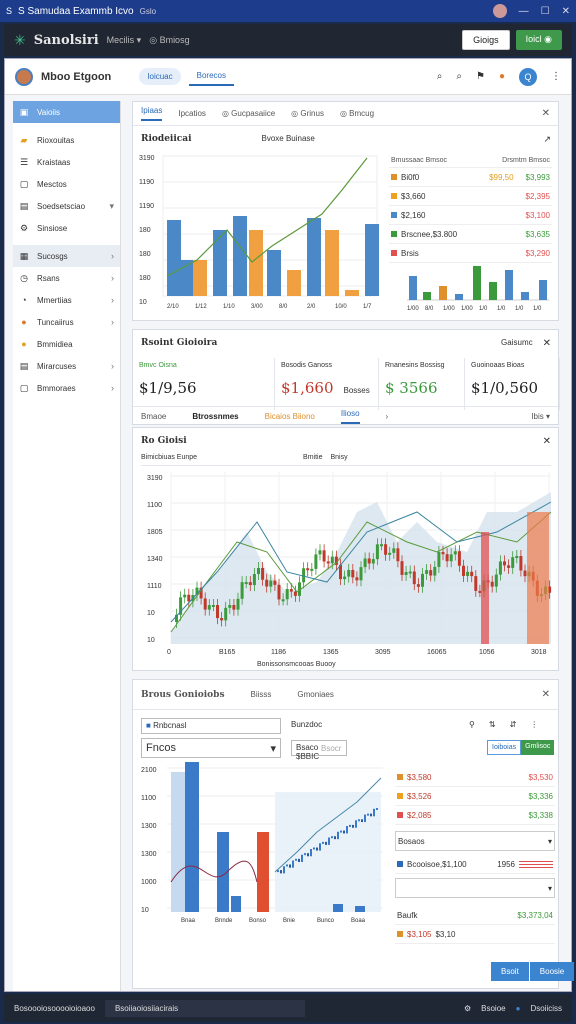 The width and height of the screenshot is (576, 1024). Describe the element at coordinates (169, 40) in the screenshot. I see `user-menu: ◎ Bmiosg` at that location.